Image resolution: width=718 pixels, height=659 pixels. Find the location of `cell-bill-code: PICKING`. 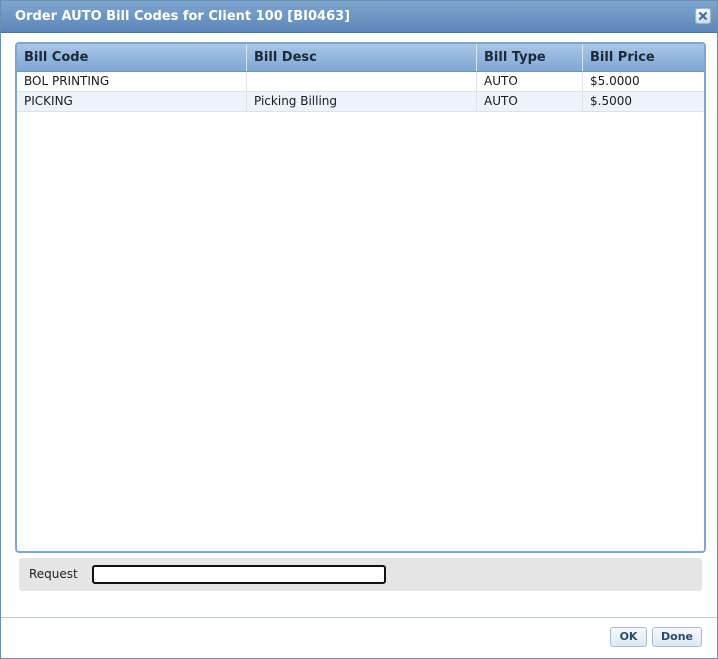

cell-bill-code: PICKING is located at coordinates (132, 101).